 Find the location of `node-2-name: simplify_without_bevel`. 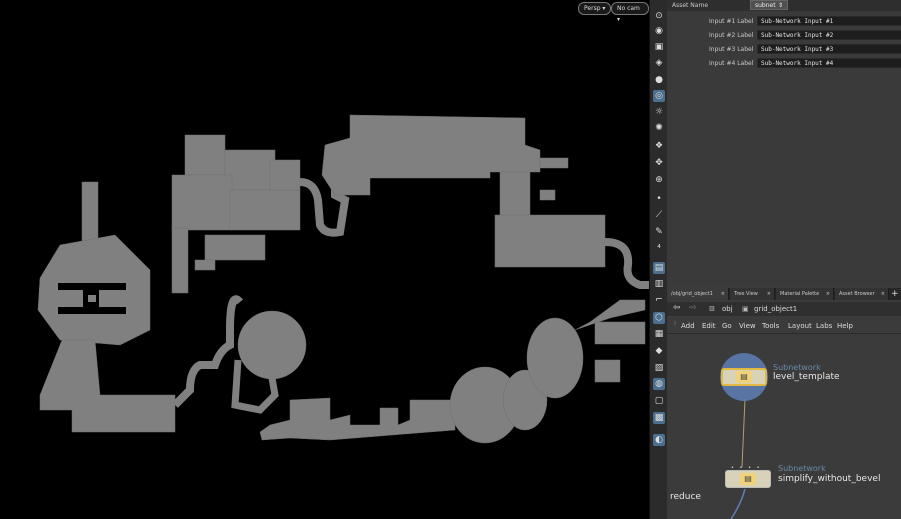

node-2-name: simplify_without_bevel is located at coordinates (829, 479).